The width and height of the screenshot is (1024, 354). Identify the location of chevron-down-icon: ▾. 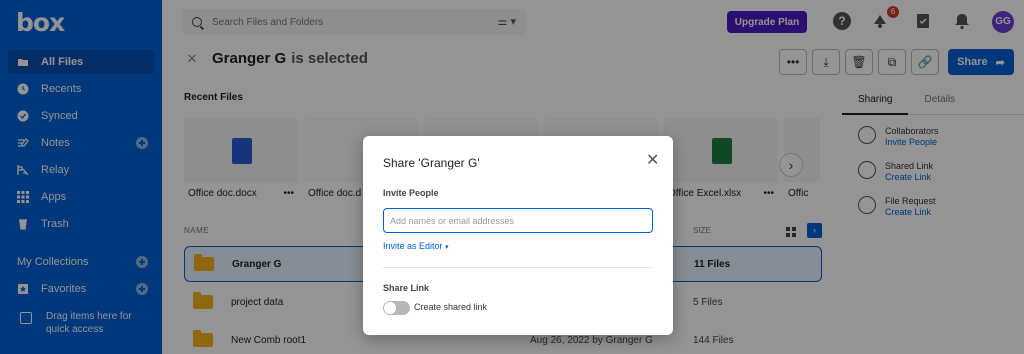
(447, 247).